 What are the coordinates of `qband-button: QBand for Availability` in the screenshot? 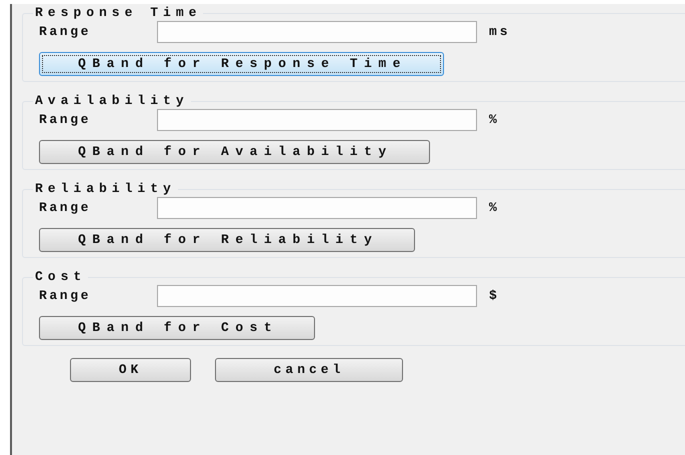 It's located at (234, 152).